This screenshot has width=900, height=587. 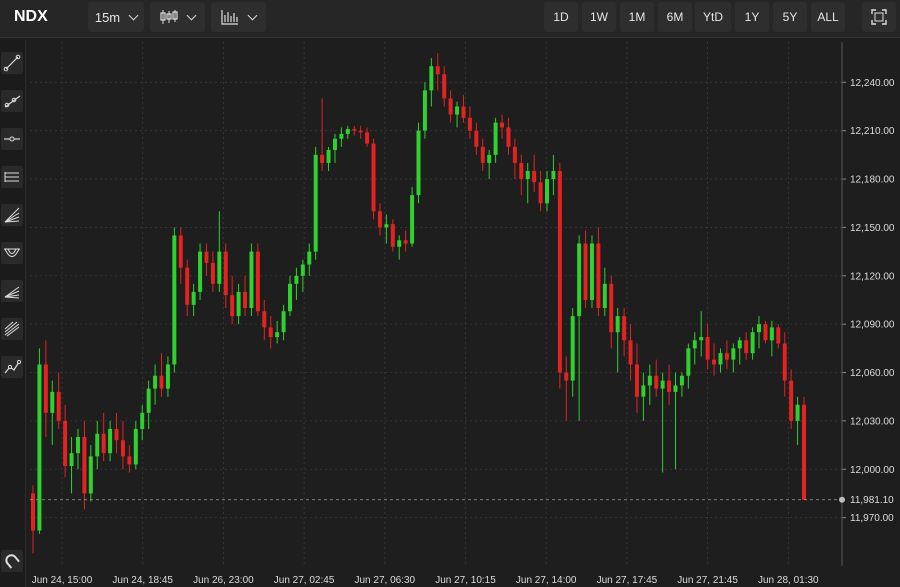 What do you see at coordinates (142, 580) in the screenshot?
I see `x-tick-label: Jun 24, 18:45` at bounding box center [142, 580].